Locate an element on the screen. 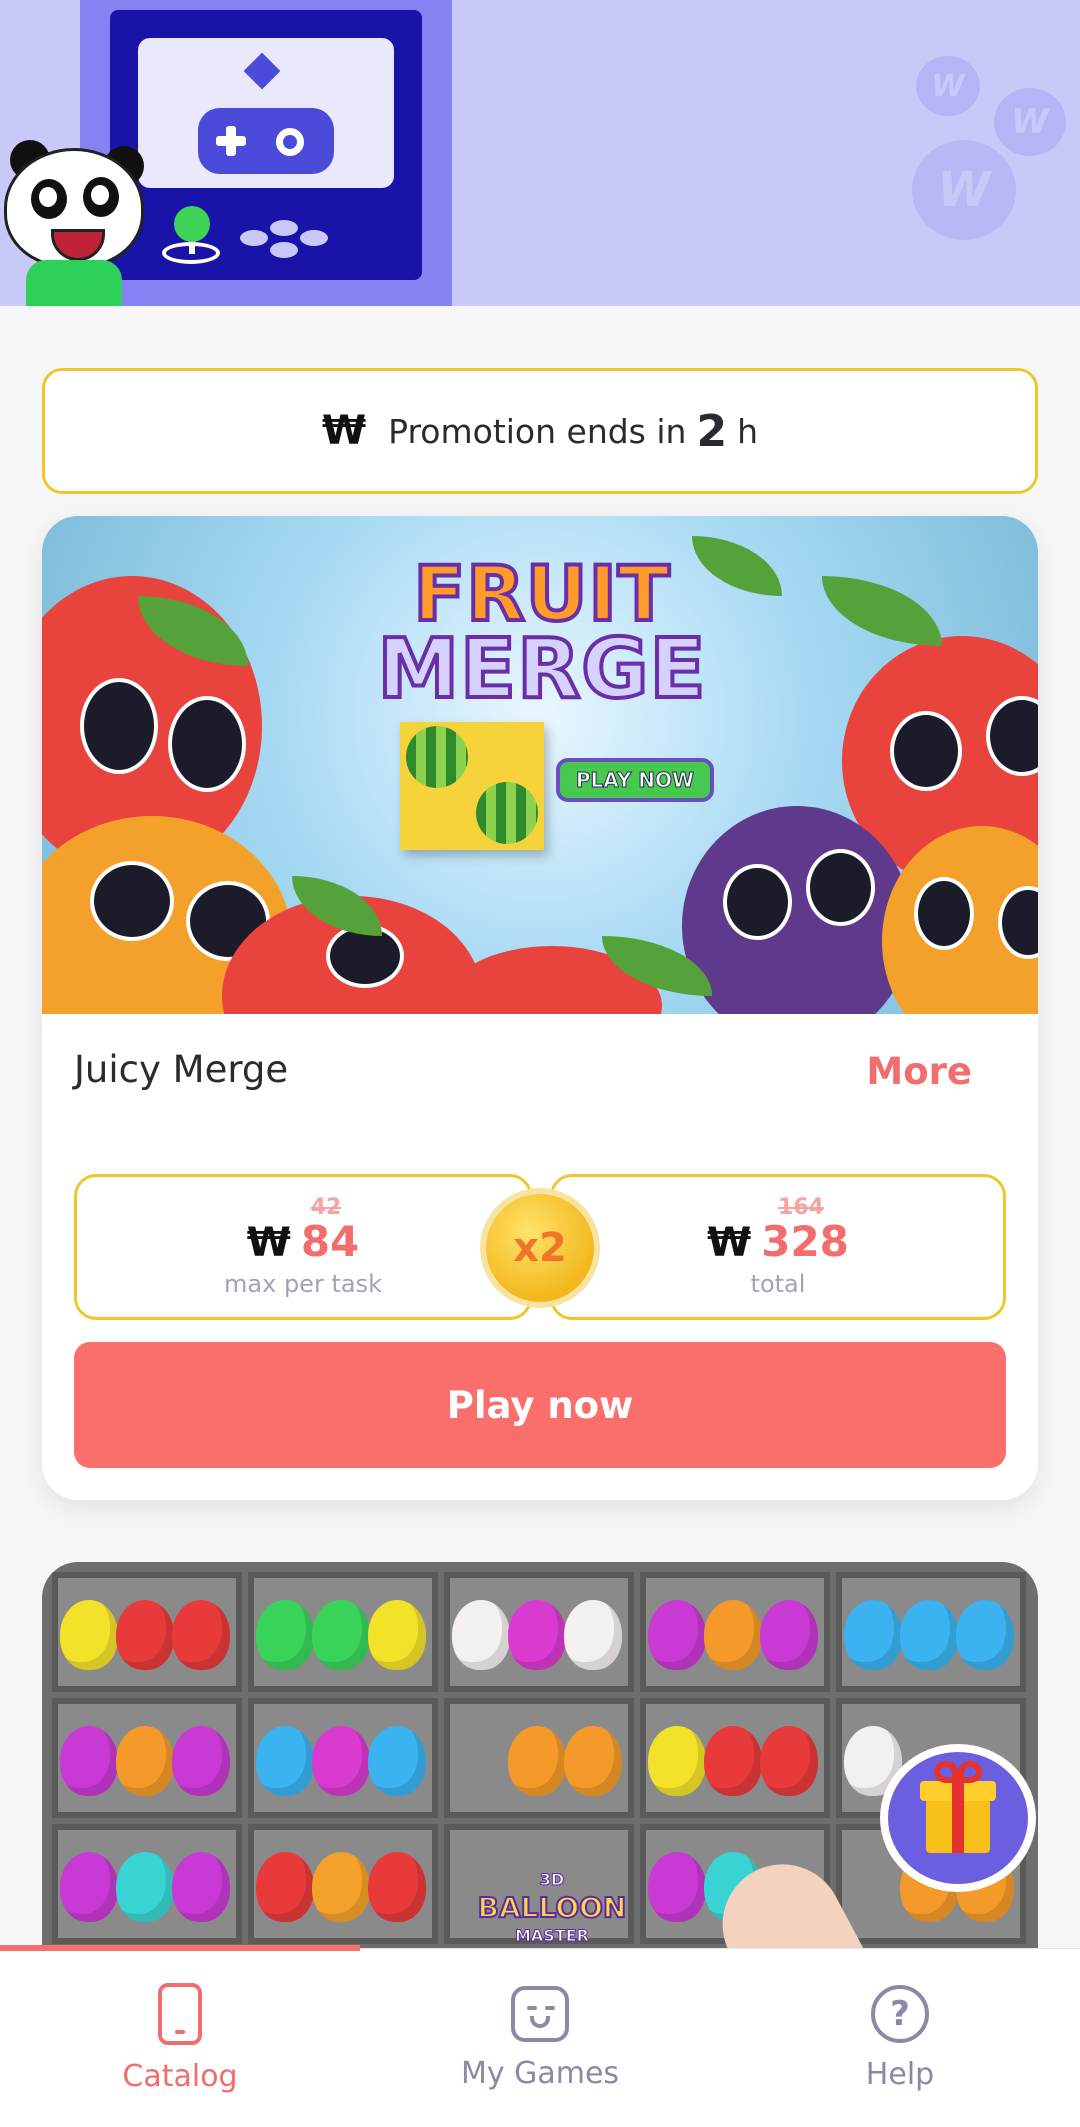 This screenshot has width=1080, height=2127. max-per-task-box: 42 ₩84 max per task is located at coordinates (303, 1247).